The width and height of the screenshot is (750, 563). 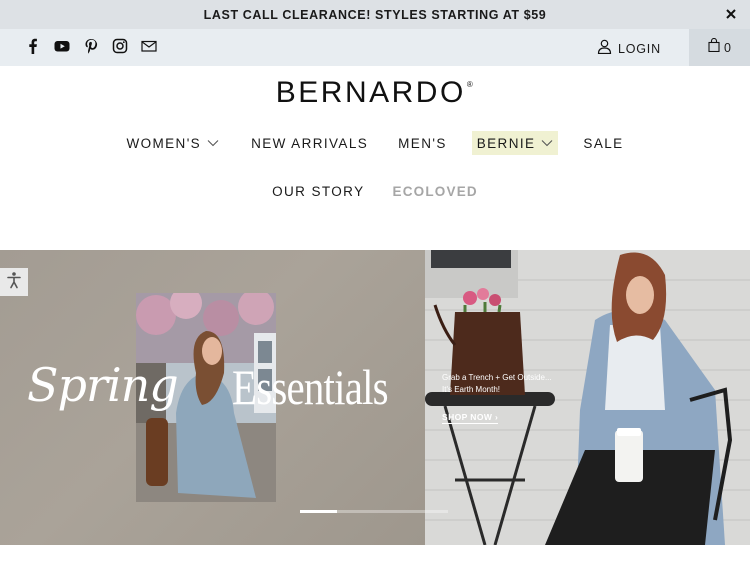 I want to click on shop-now-label: SHOP NOW, so click(x=467, y=417).